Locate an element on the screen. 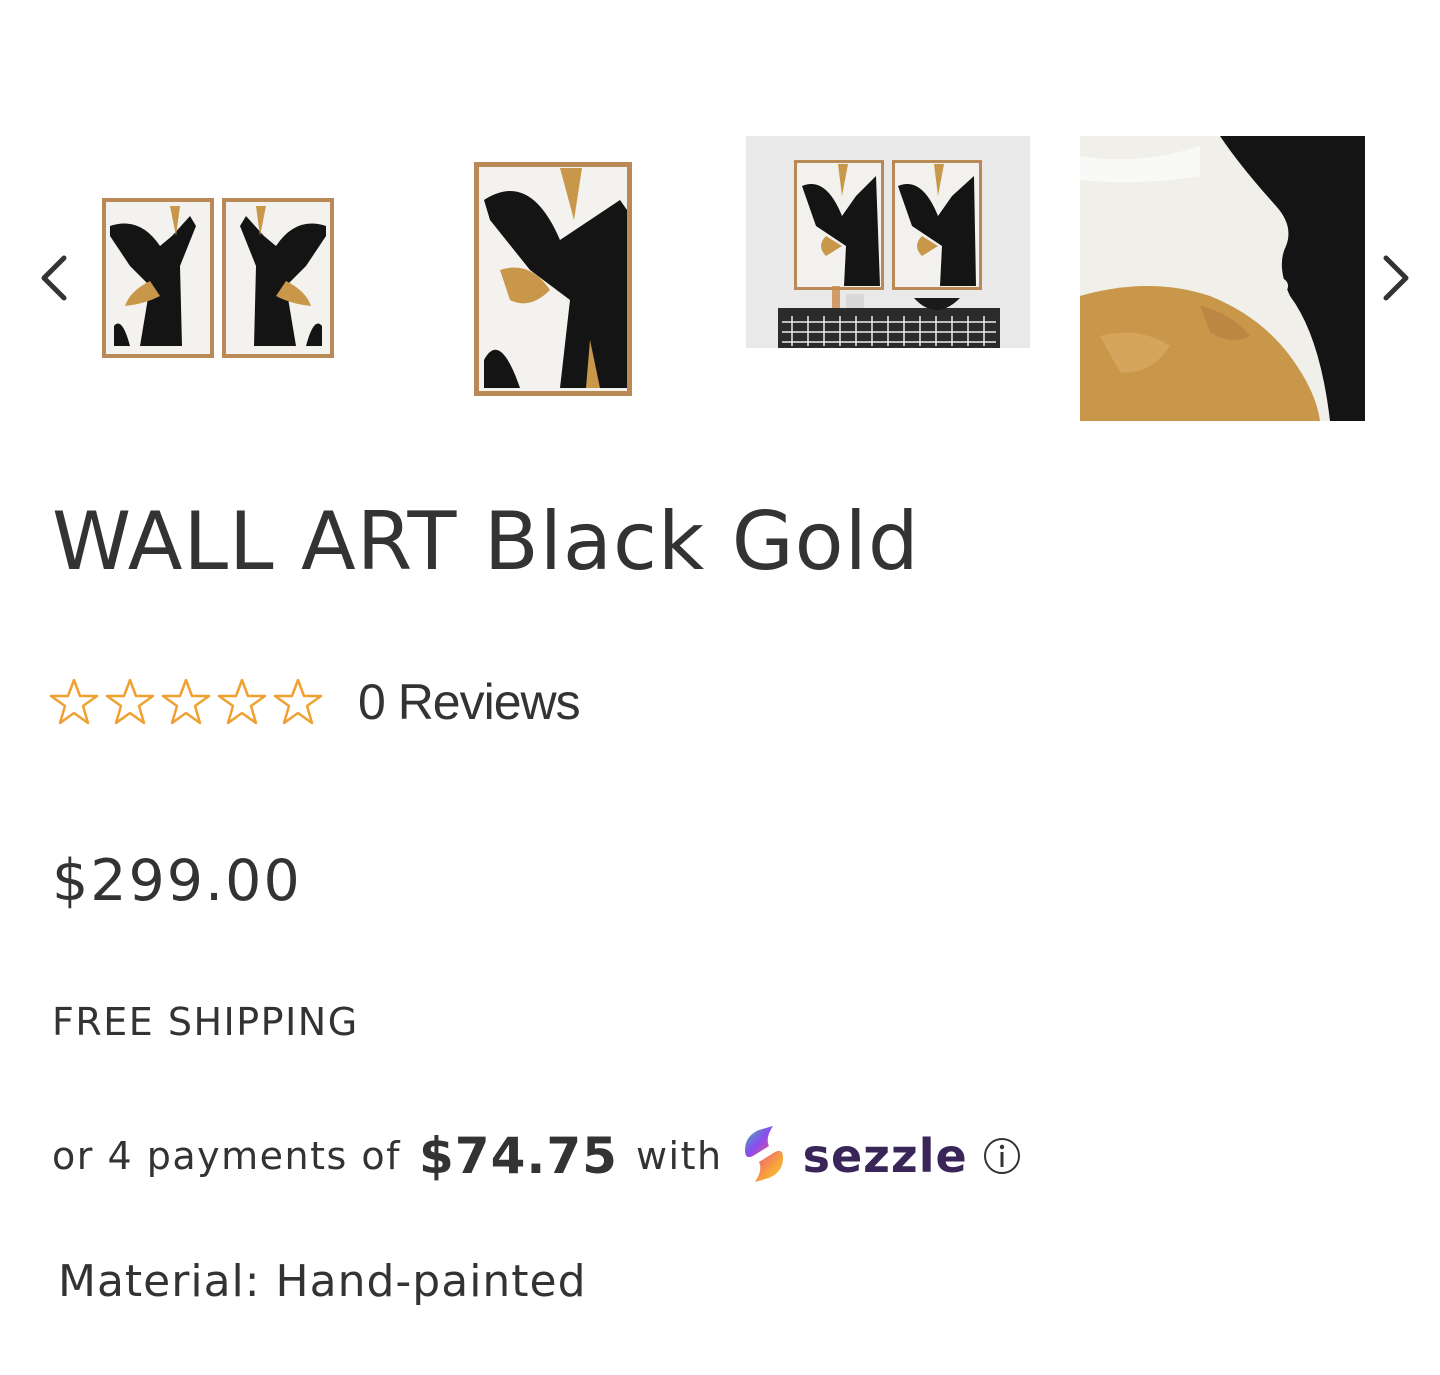  thumbnail-single-panel is located at coordinates (553, 279).